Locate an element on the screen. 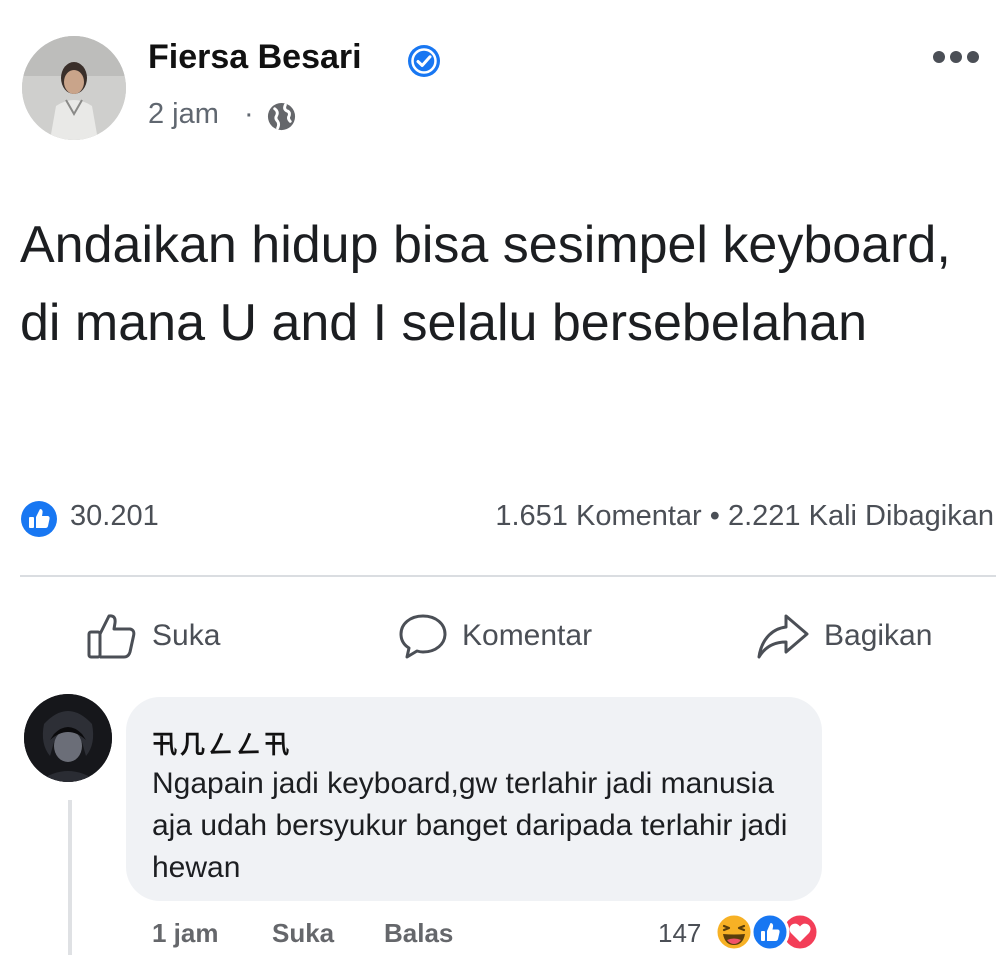 This screenshot has height=955, width=1000. comment-bubble-icon is located at coordinates (423, 636).